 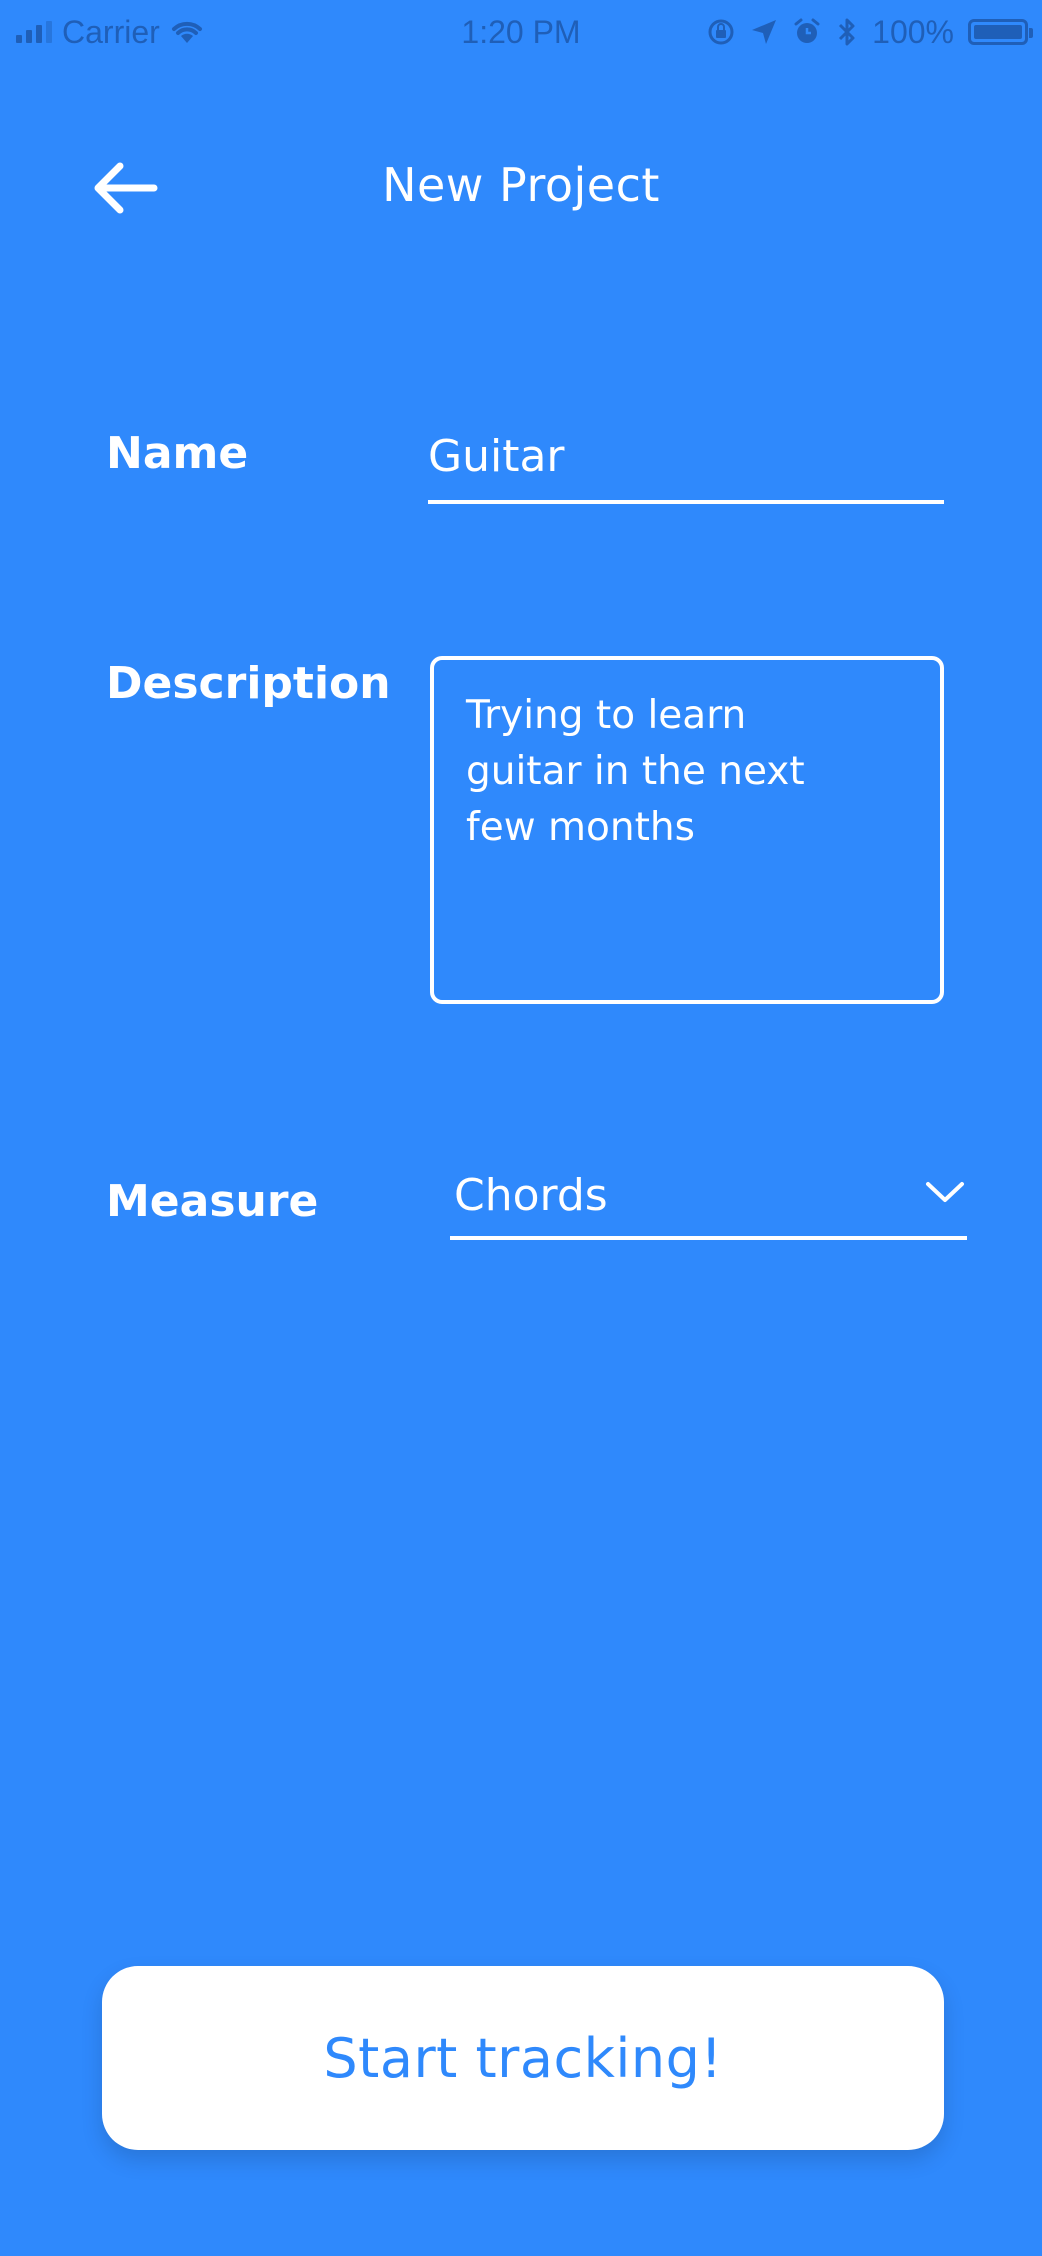 What do you see at coordinates (721, 32) in the screenshot?
I see `orientation-lock-icon` at bounding box center [721, 32].